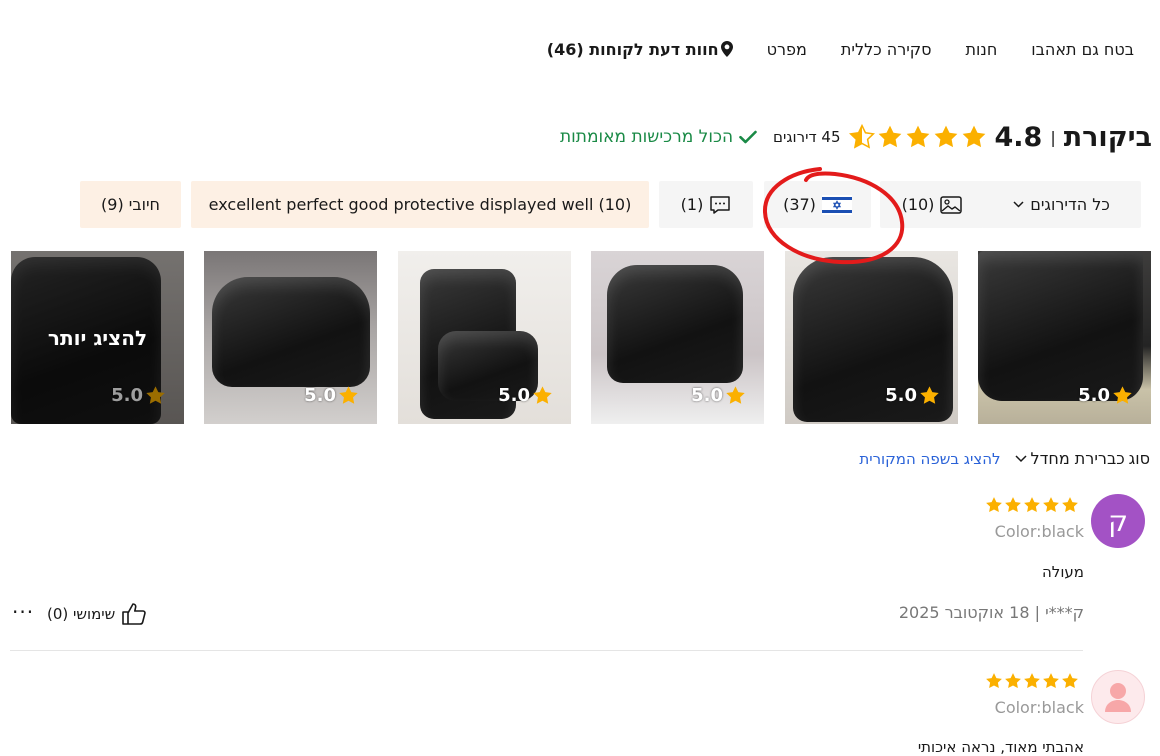 This screenshot has height=756, width=1160. What do you see at coordinates (951, 204) in the screenshot?
I see `image-icon` at bounding box center [951, 204].